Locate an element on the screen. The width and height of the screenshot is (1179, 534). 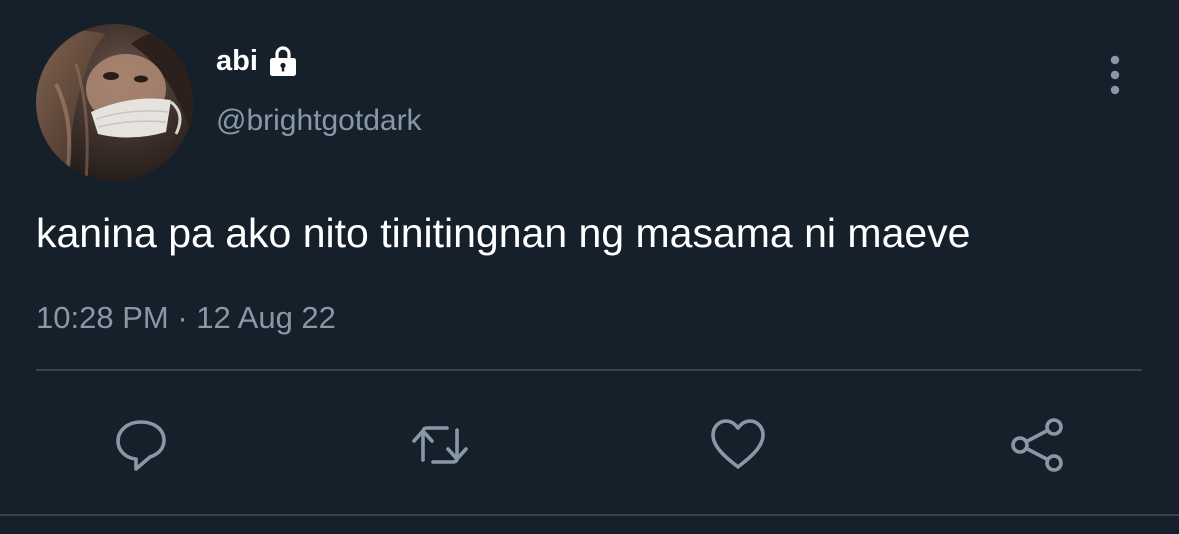
share-button is located at coordinates (1037, 445).